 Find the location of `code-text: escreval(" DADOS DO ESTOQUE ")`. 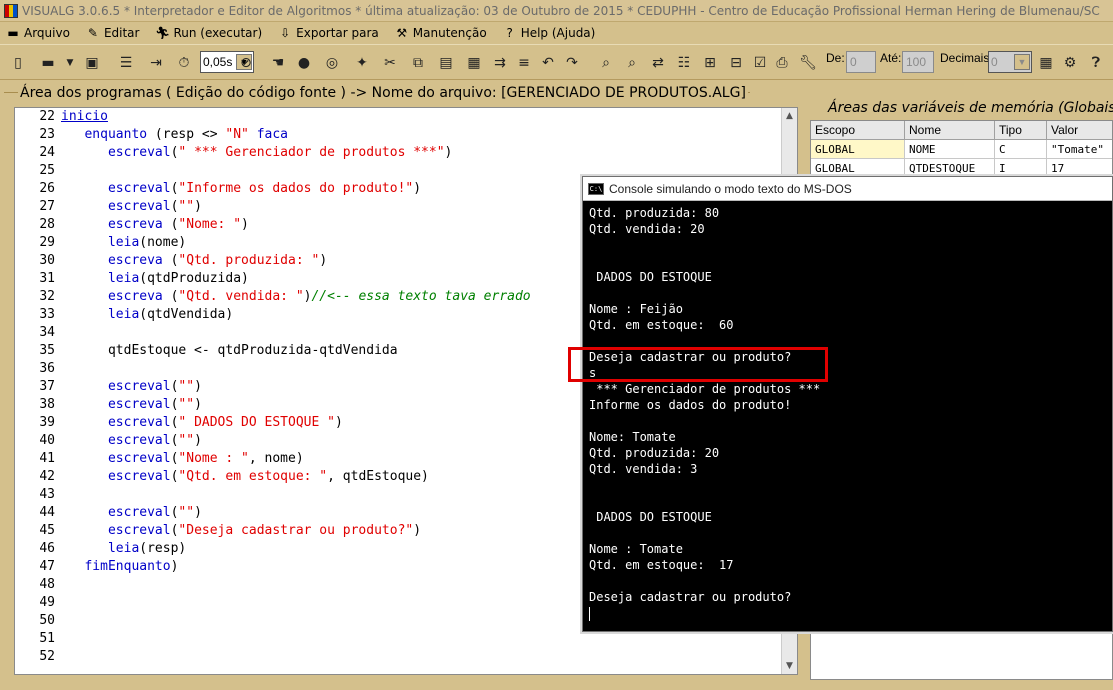

code-text: escreval(" DADOS DO ESTOQUE ") is located at coordinates (202, 423).